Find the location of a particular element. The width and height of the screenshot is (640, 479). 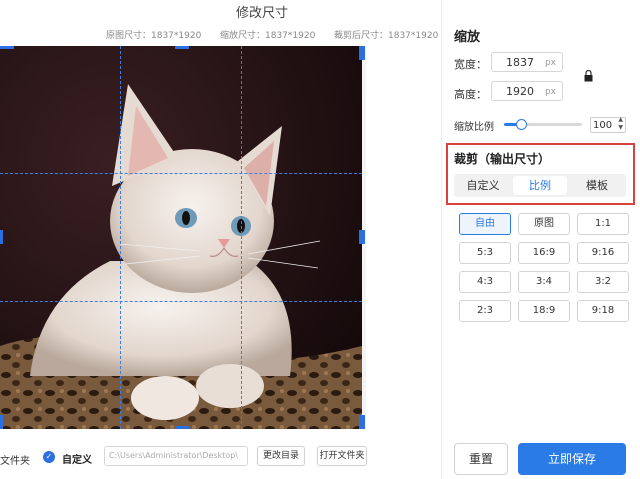

checkmark-icon: ✓ is located at coordinates (49, 457).